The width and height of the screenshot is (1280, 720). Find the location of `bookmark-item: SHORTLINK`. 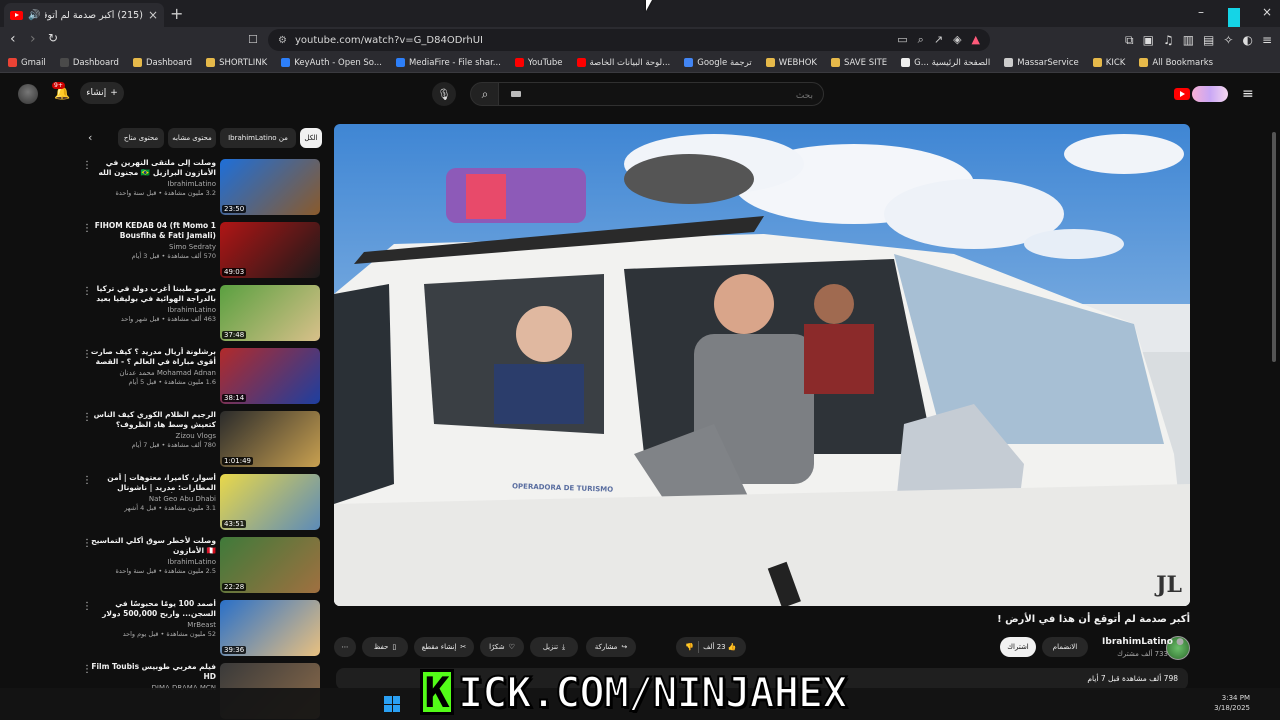

bookmark-item: SHORTLINK is located at coordinates (236, 63).